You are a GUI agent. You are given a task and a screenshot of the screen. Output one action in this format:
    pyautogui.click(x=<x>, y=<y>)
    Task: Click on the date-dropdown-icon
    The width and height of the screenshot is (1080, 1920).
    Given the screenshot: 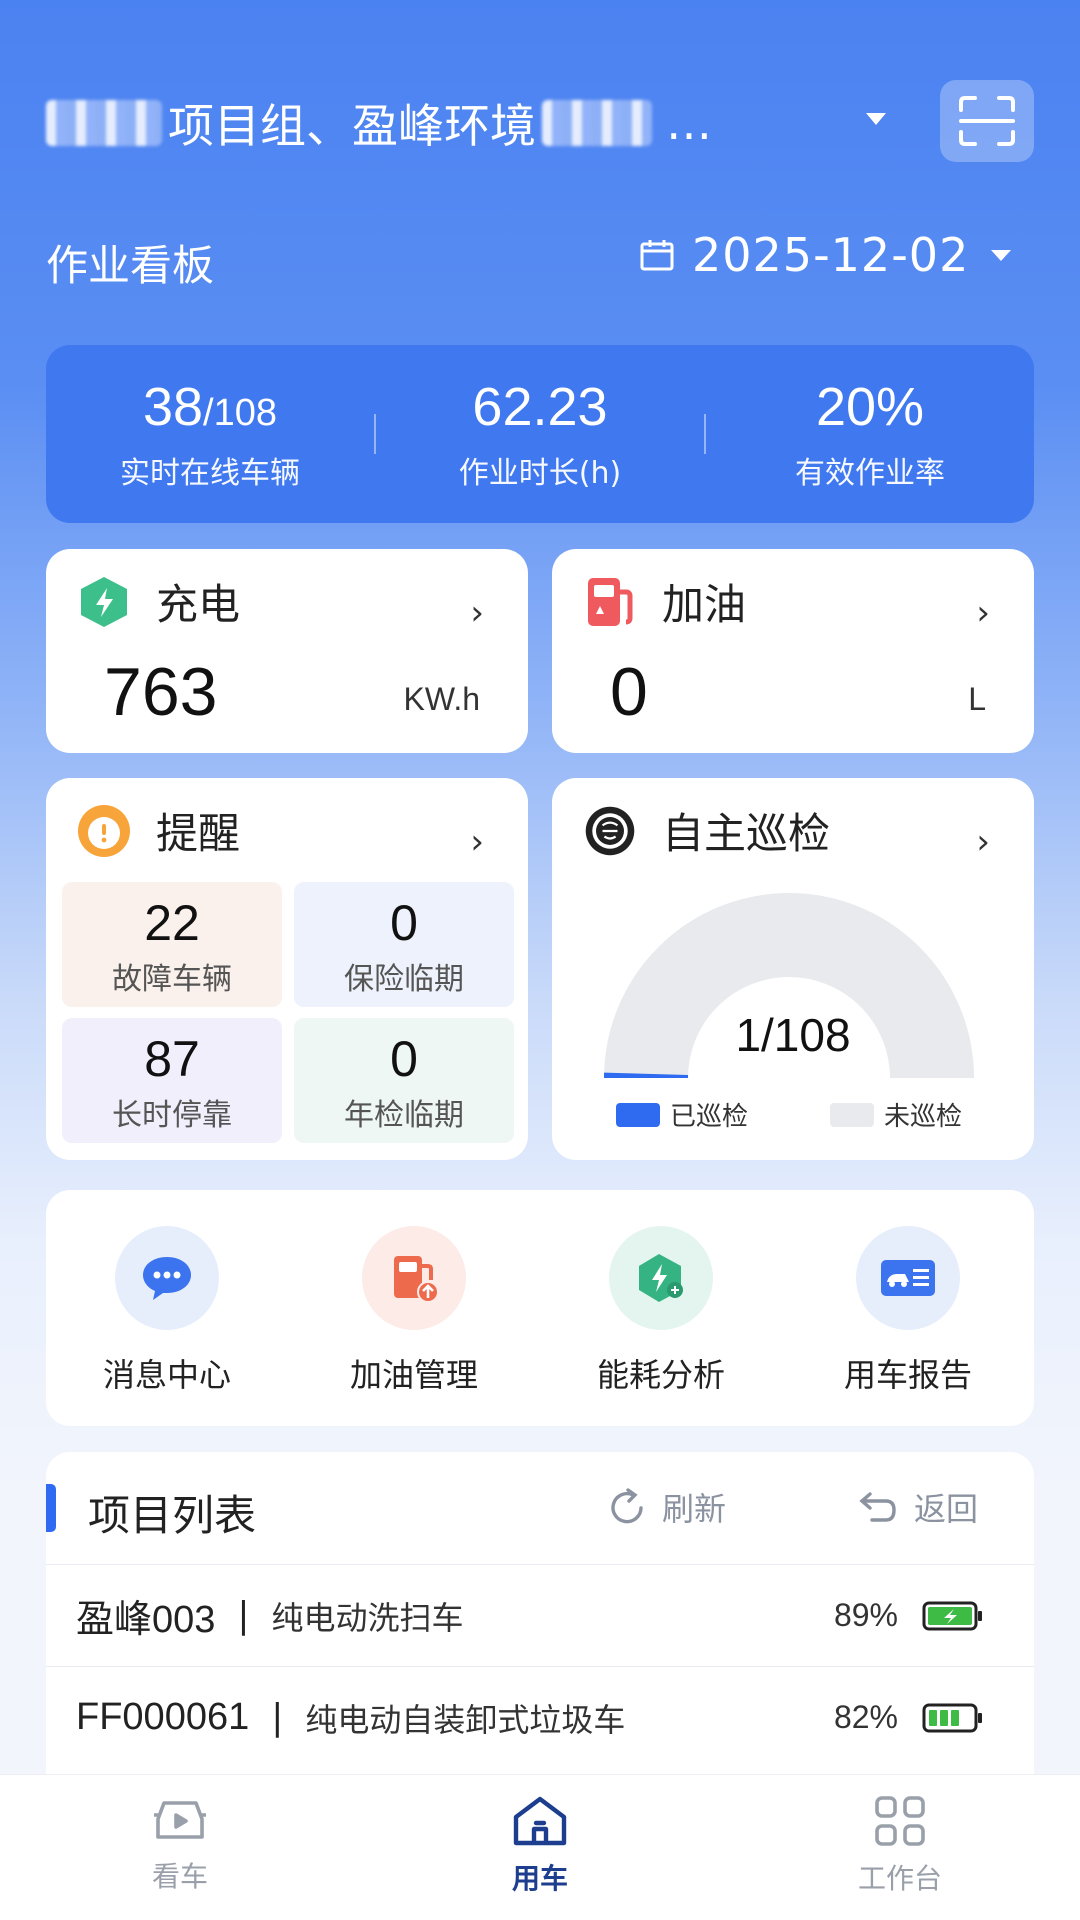 What is the action you would take?
    pyautogui.click(x=1001, y=255)
    